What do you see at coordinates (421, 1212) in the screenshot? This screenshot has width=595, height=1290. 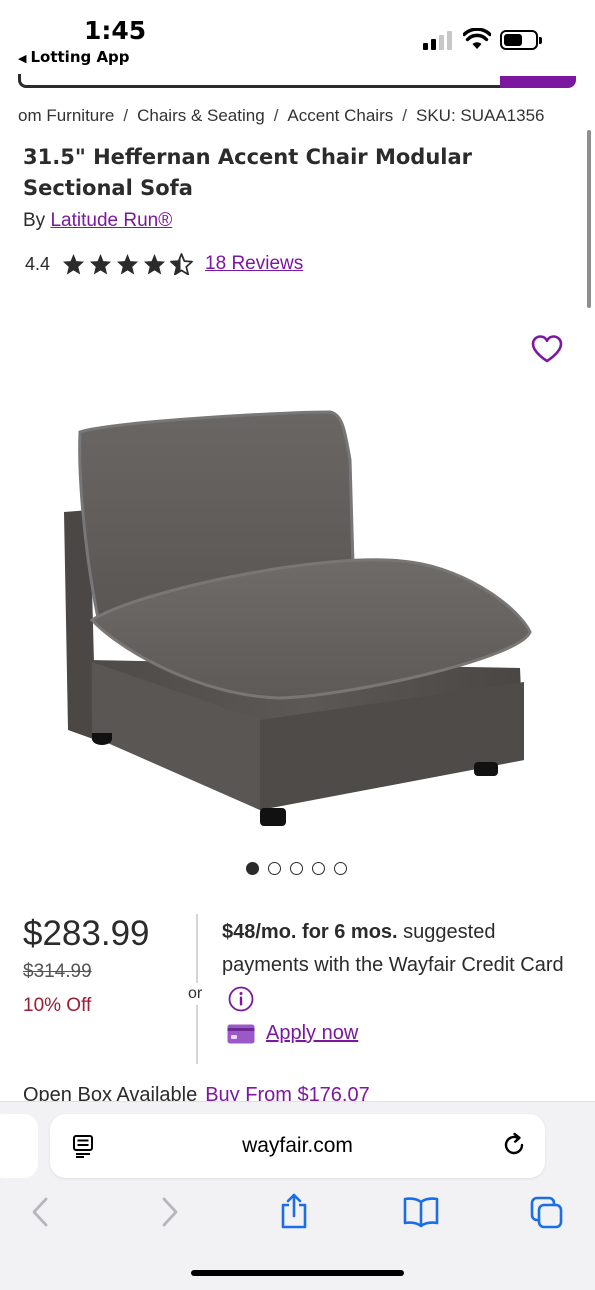 I see `bookmarks-icon` at bounding box center [421, 1212].